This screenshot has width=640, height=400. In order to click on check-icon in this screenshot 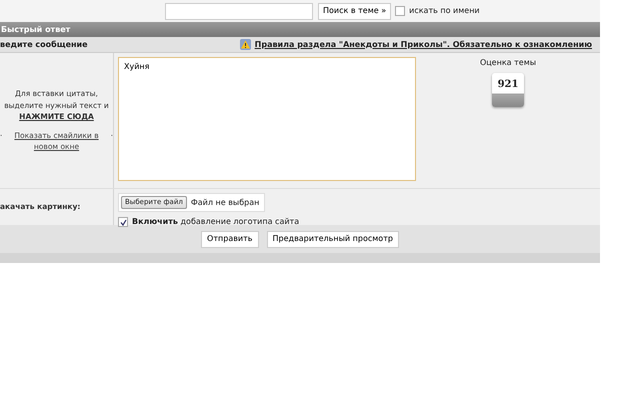, I will do `click(123, 222)`.